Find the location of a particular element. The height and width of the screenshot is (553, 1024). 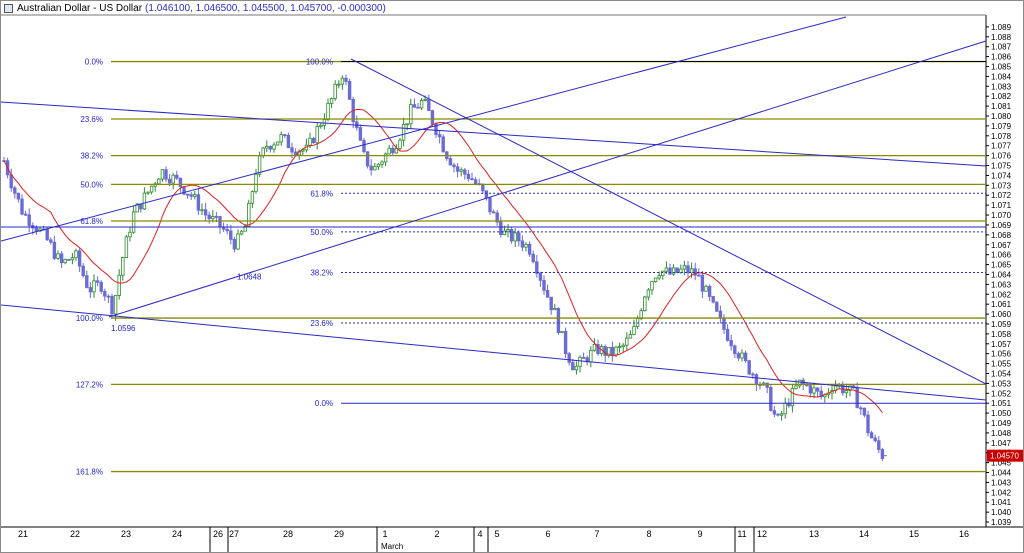

fib-level-label: 0.0% is located at coordinates (324, 403).